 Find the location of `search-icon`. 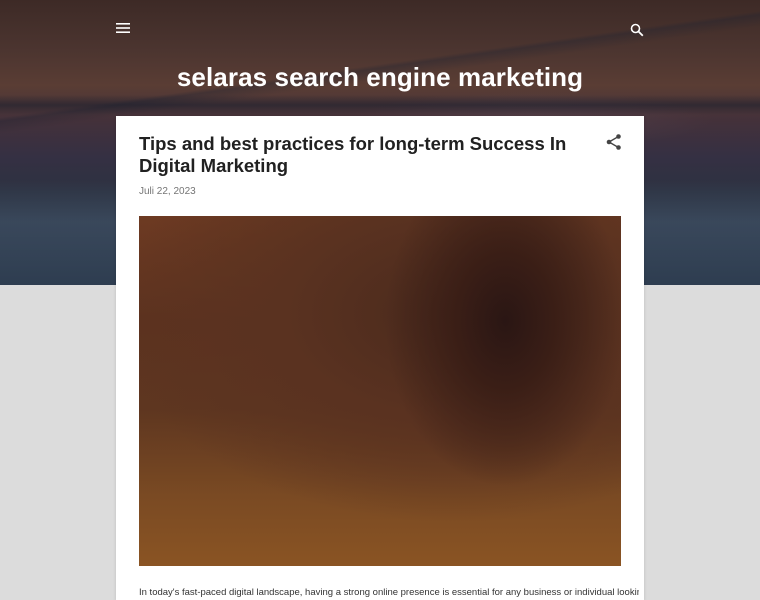

search-icon is located at coordinates (637, 30).